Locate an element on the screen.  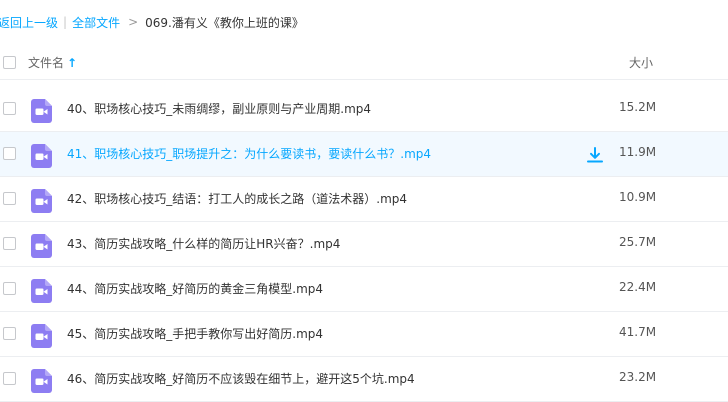
file-row: 40、职场核心技巧_未雨绸缪，副业原则与产业周期.mp4 15.2M is located at coordinates (364, 109).